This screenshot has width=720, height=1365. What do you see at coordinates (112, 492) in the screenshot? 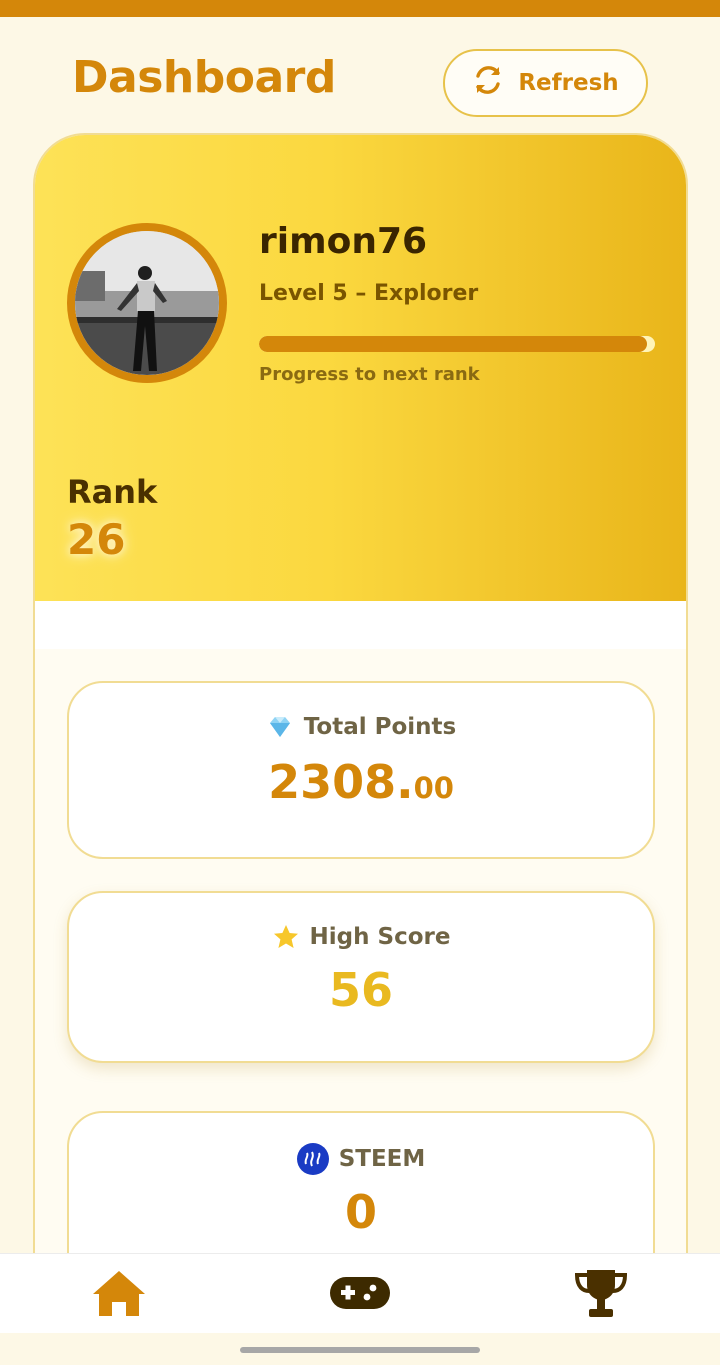
I see `rank-label: Rank` at bounding box center [112, 492].